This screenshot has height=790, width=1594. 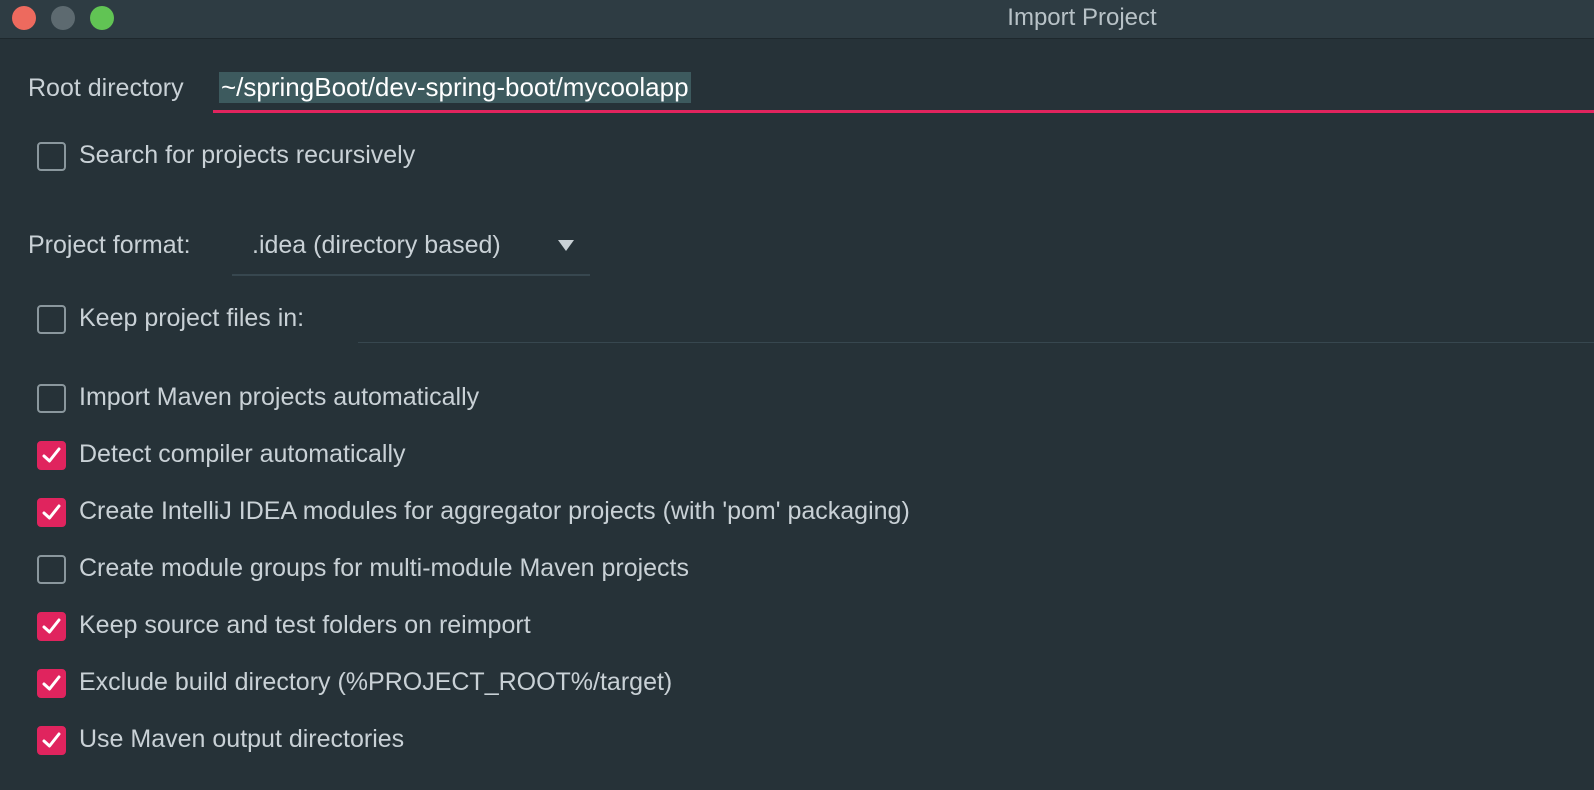 I want to click on root-directory-value: ~/springBoot/dev-spring-boot/mycoolapp, so click(x=455, y=87).